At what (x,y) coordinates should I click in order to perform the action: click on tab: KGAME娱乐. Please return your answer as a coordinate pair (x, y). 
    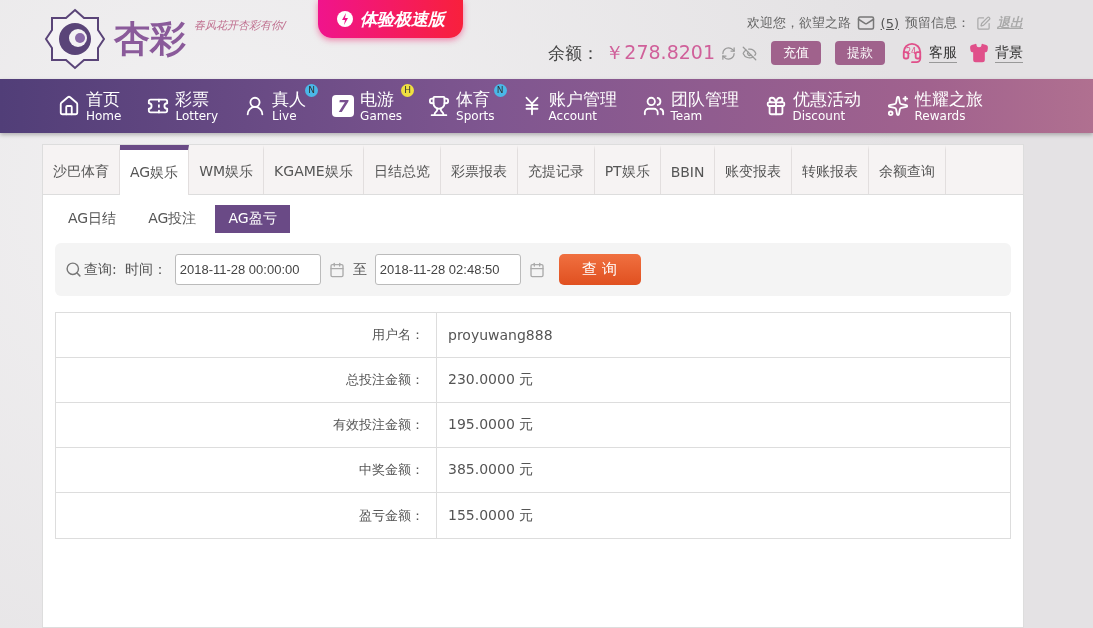
    Looking at the image, I should click on (314, 169).